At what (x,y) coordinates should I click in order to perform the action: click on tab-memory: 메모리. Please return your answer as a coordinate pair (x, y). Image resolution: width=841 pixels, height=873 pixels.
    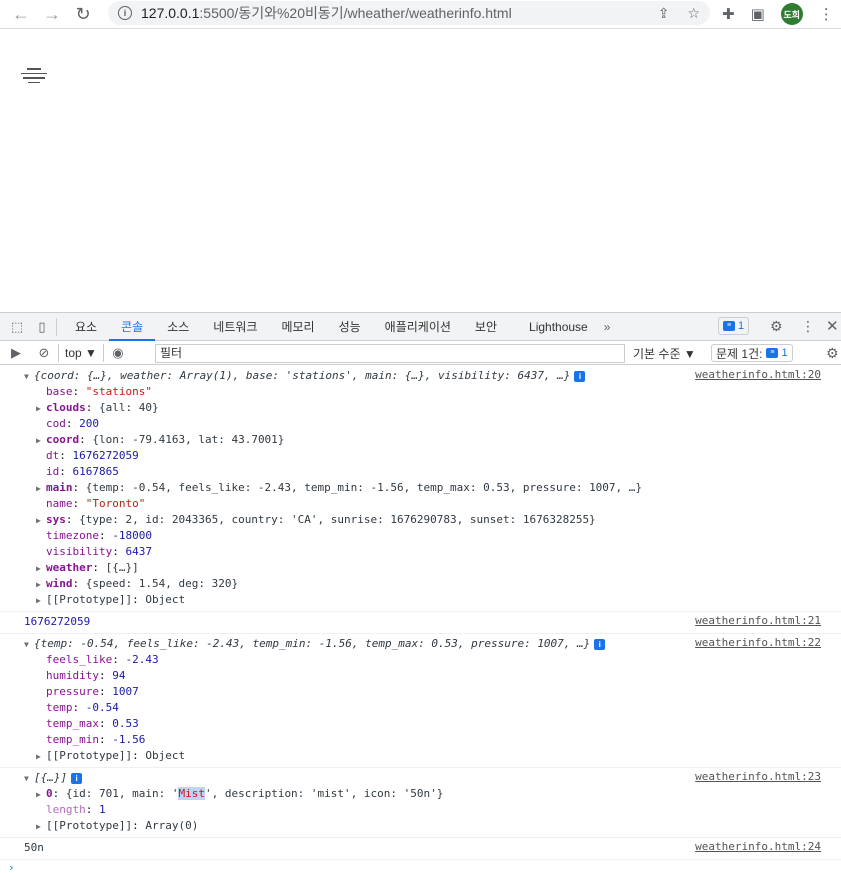
    Looking at the image, I should click on (297, 327).